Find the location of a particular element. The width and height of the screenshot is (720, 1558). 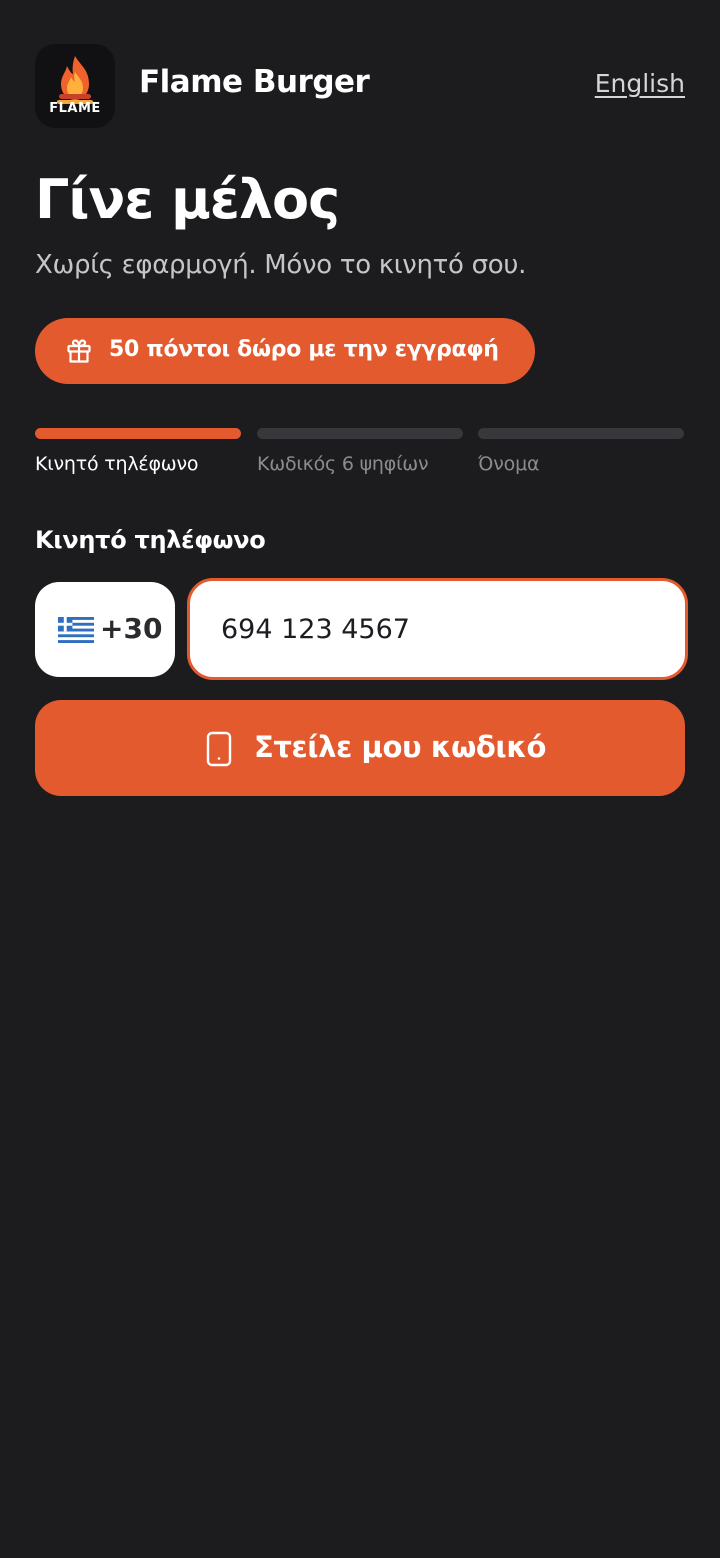

step-code-bar is located at coordinates (360, 433).